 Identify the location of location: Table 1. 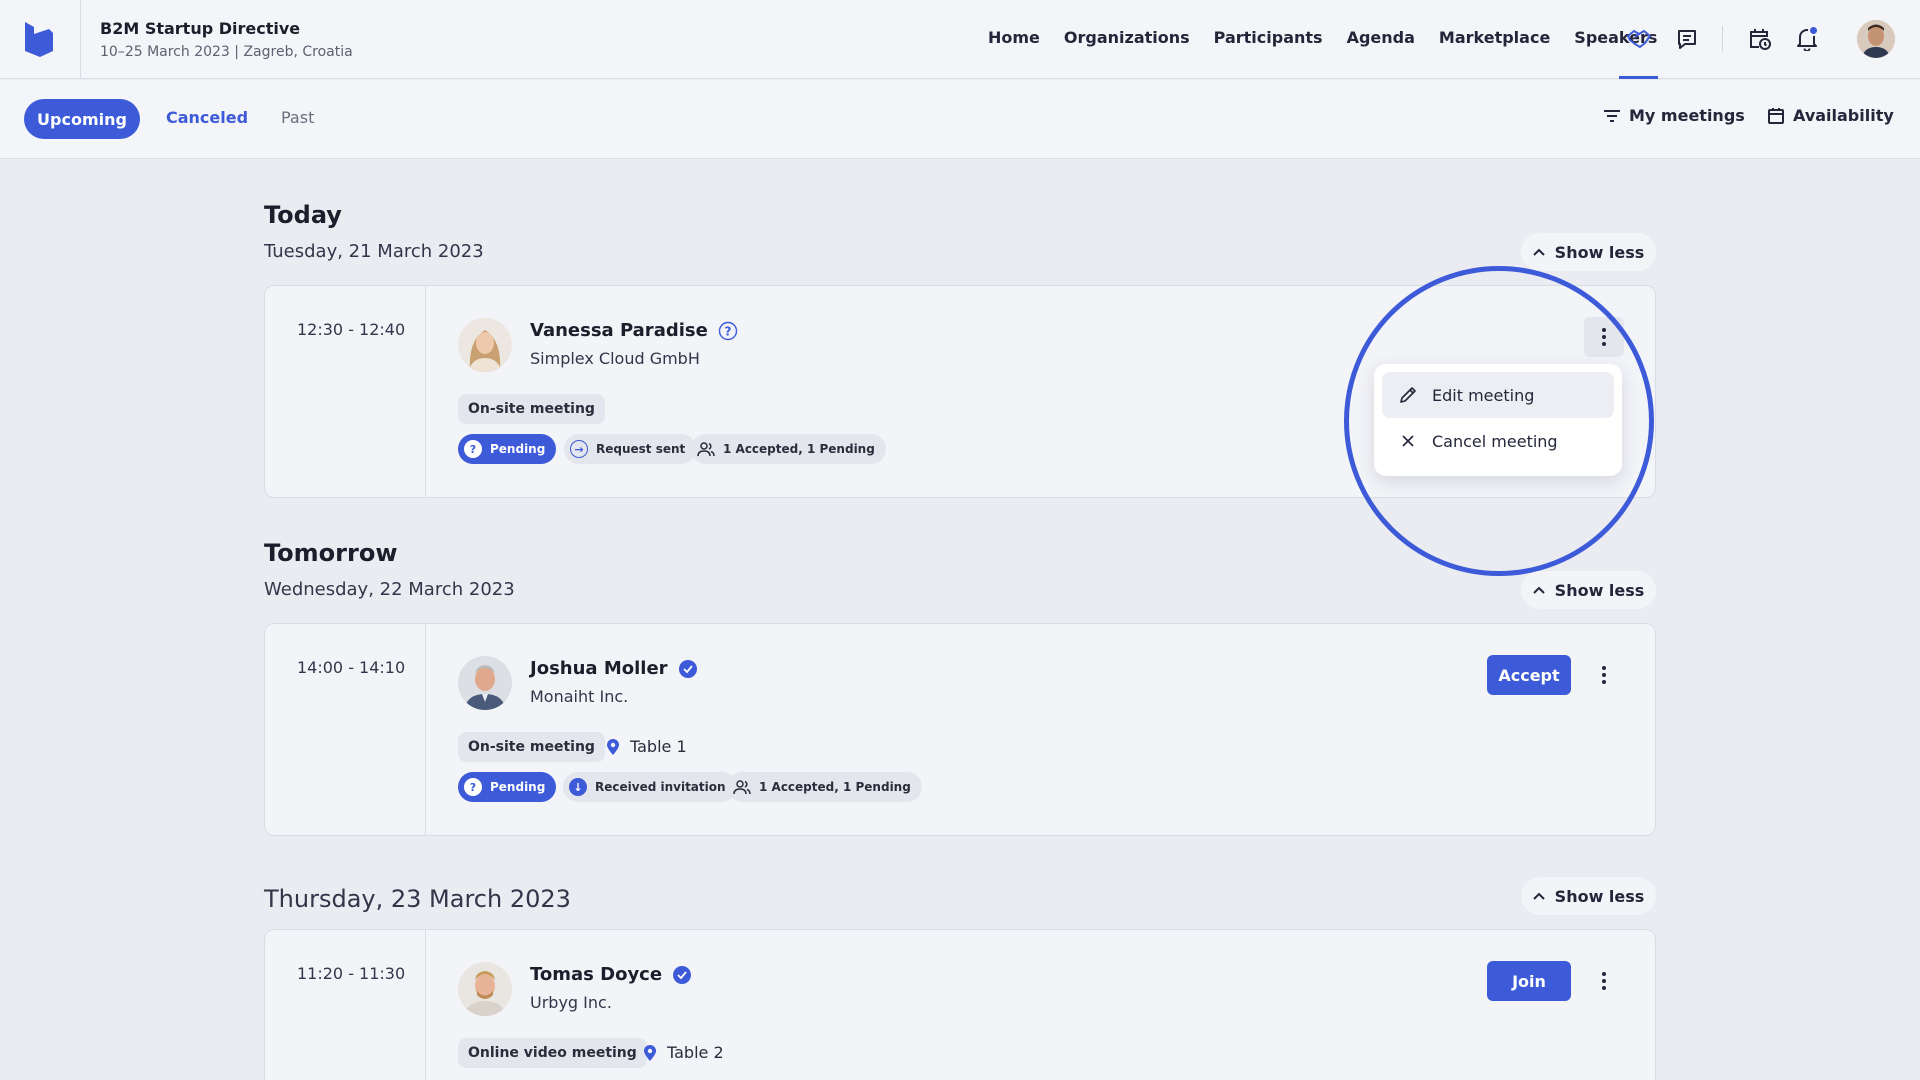
(646, 746).